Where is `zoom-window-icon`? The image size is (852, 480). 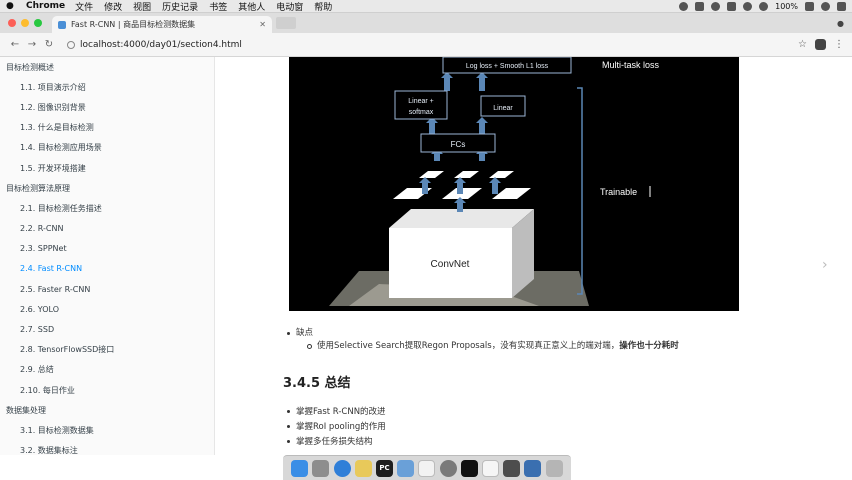 zoom-window-icon is located at coordinates (38, 23).